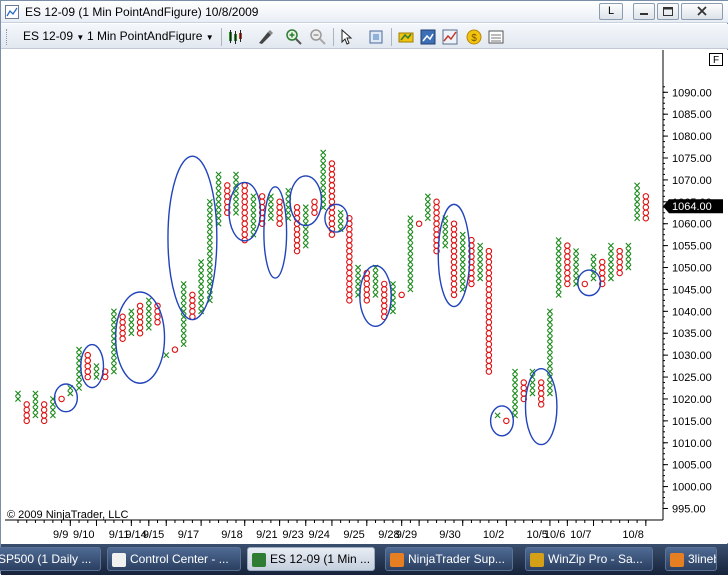 This screenshot has width=728, height=575. Describe the element at coordinates (231, 535) in the screenshot. I see `x-tick-label: 9/18` at that location.